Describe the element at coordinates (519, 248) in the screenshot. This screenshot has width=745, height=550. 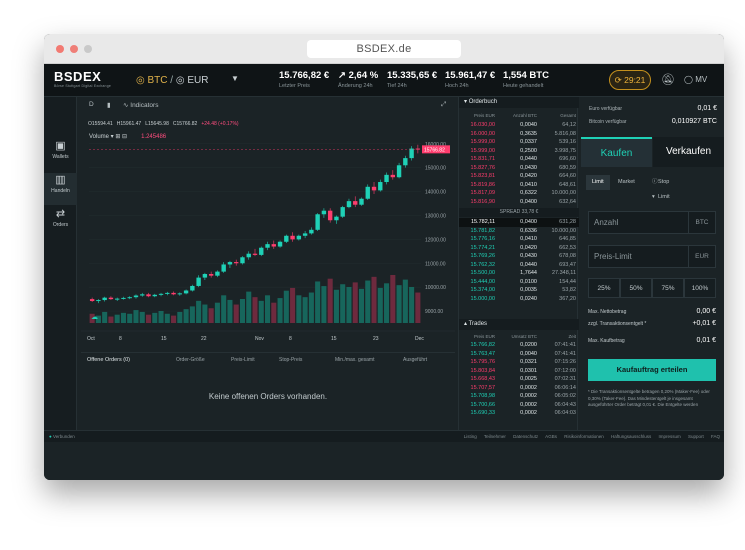
I see `orderbook-bid-row: 15.774,21 0,0420 662,53` at that location.